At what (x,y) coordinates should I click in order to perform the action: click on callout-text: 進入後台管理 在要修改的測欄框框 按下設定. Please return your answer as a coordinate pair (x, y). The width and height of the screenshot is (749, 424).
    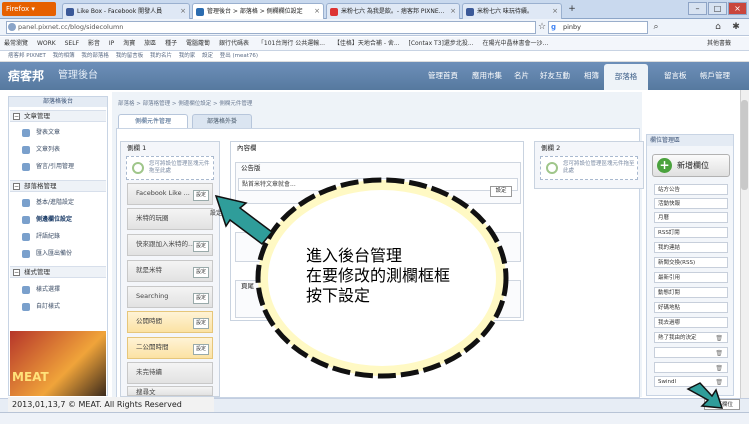
    Looking at the image, I should click on (378, 276).